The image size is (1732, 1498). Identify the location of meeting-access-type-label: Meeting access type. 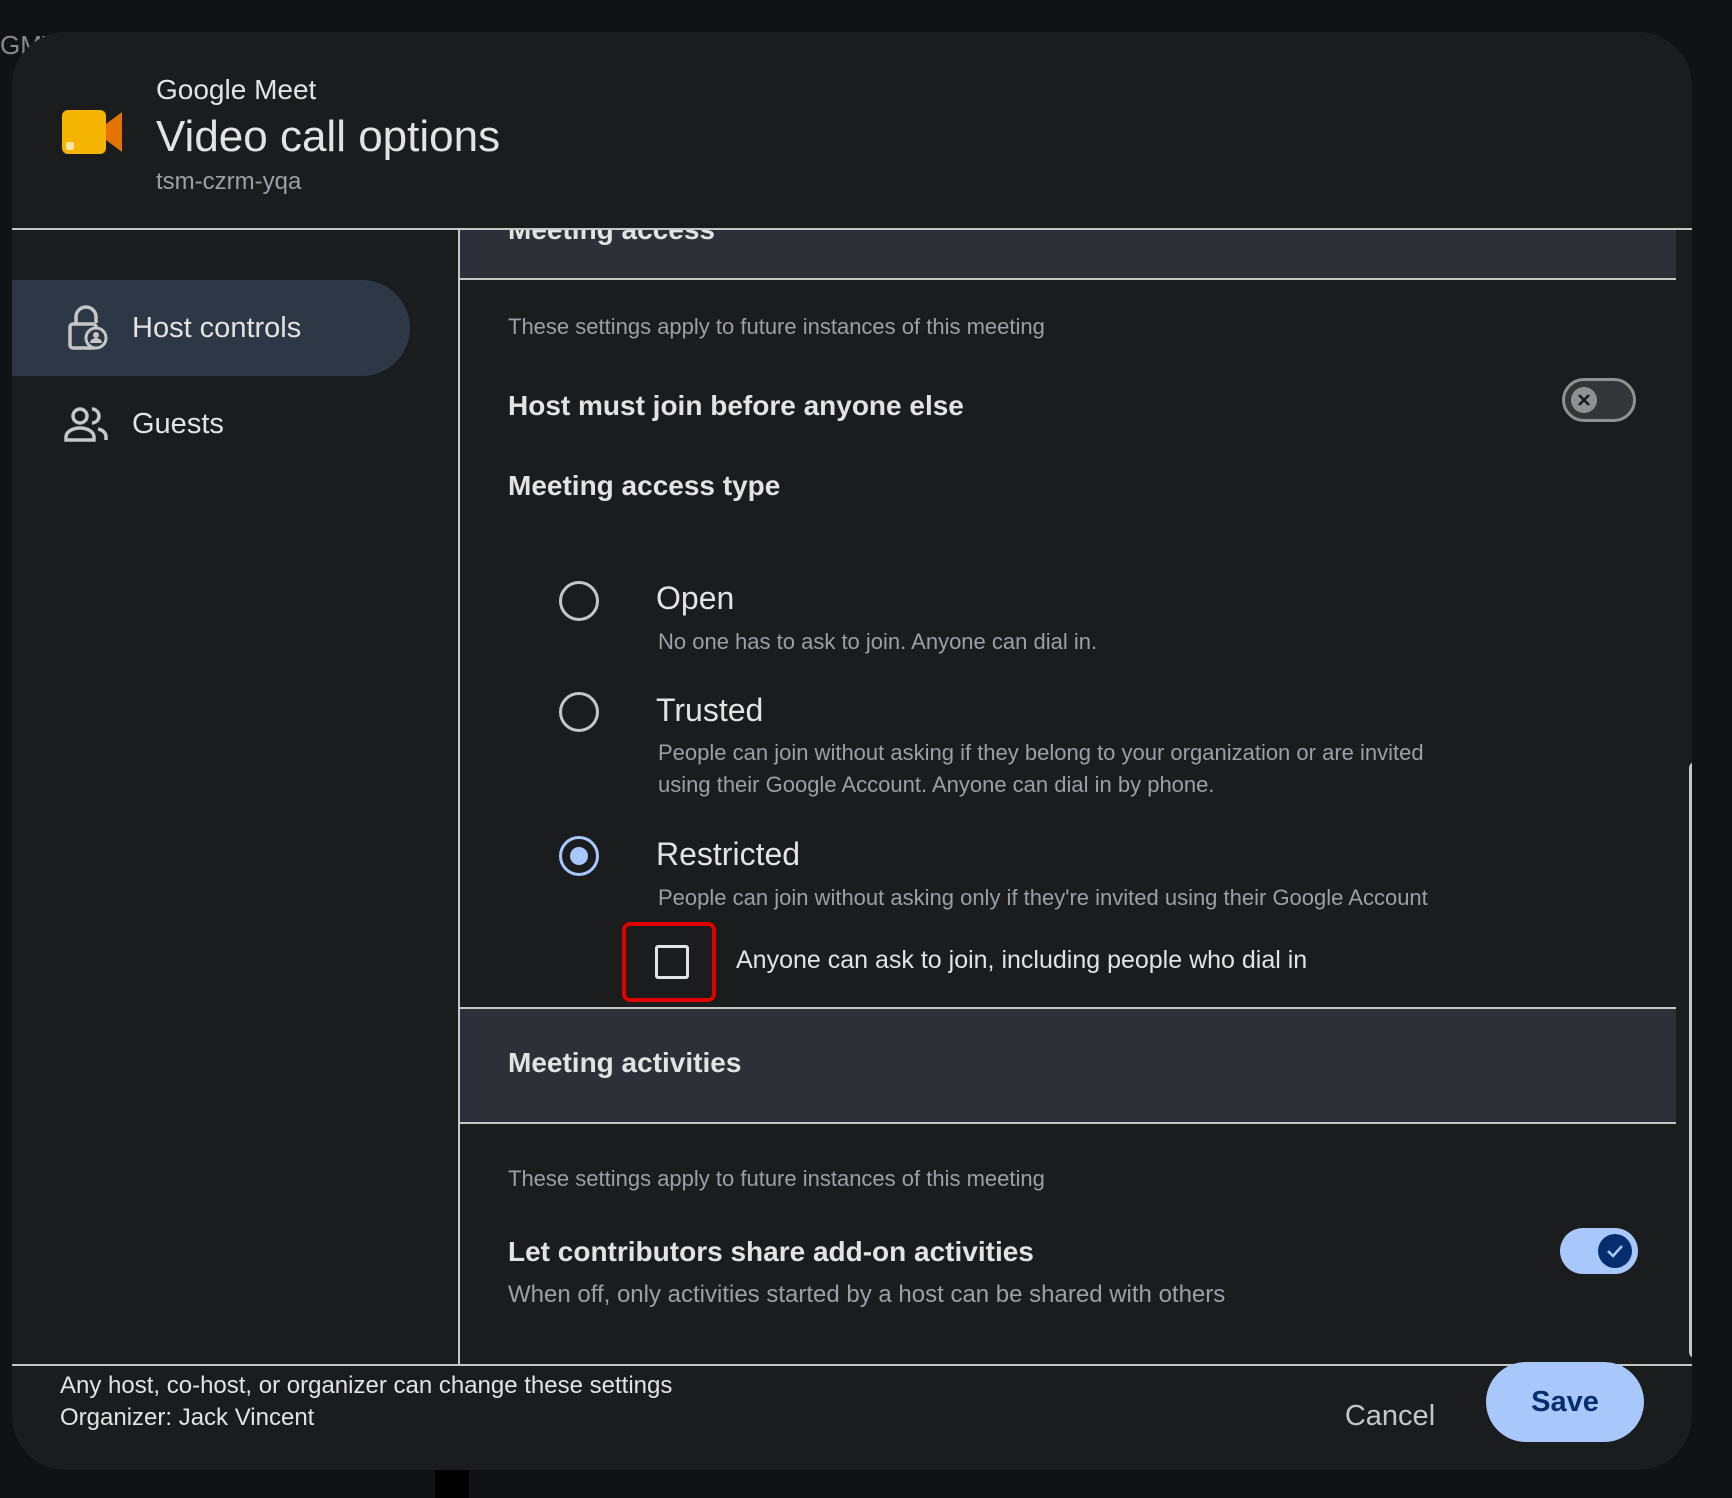
(644, 485).